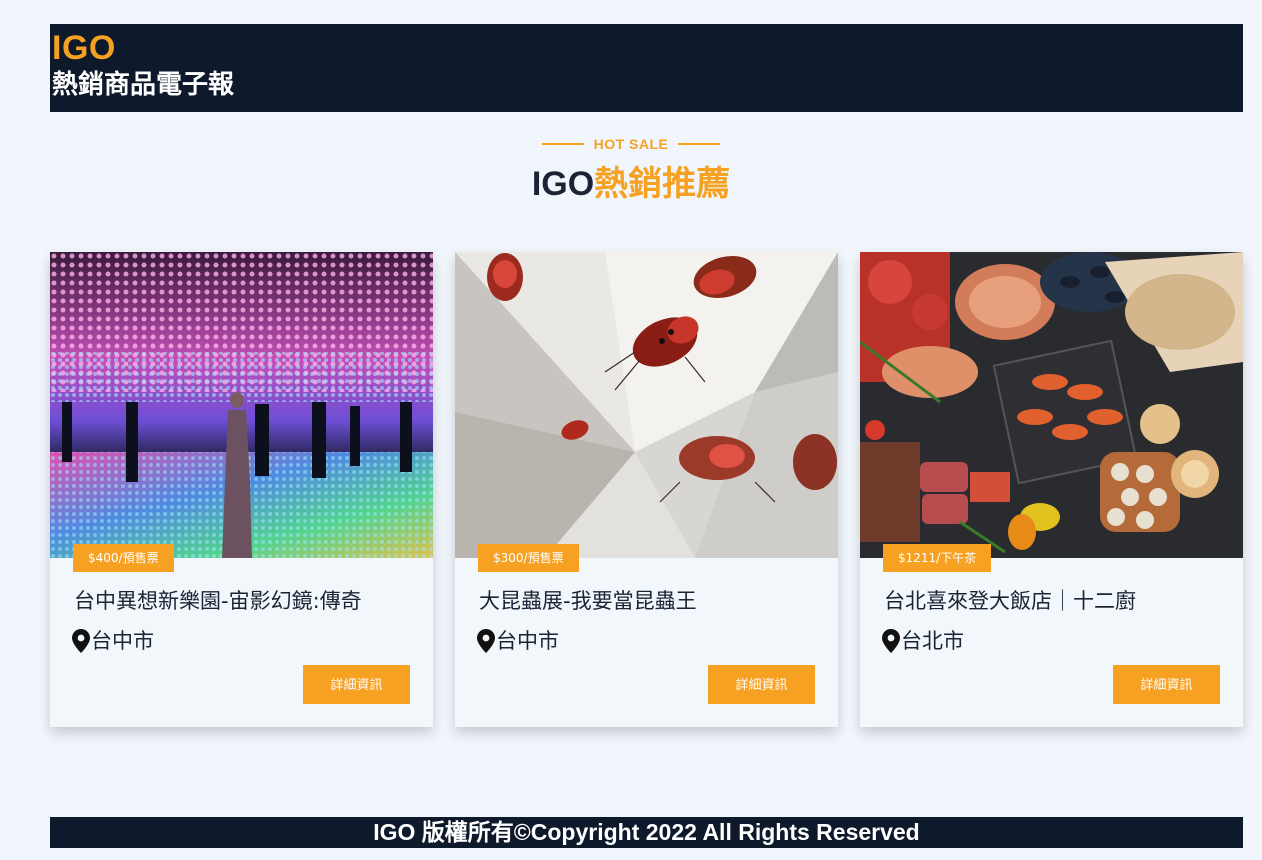  What do you see at coordinates (143, 85) in the screenshot?
I see `newsletter-subtitle: 熱銷商品電子報` at bounding box center [143, 85].